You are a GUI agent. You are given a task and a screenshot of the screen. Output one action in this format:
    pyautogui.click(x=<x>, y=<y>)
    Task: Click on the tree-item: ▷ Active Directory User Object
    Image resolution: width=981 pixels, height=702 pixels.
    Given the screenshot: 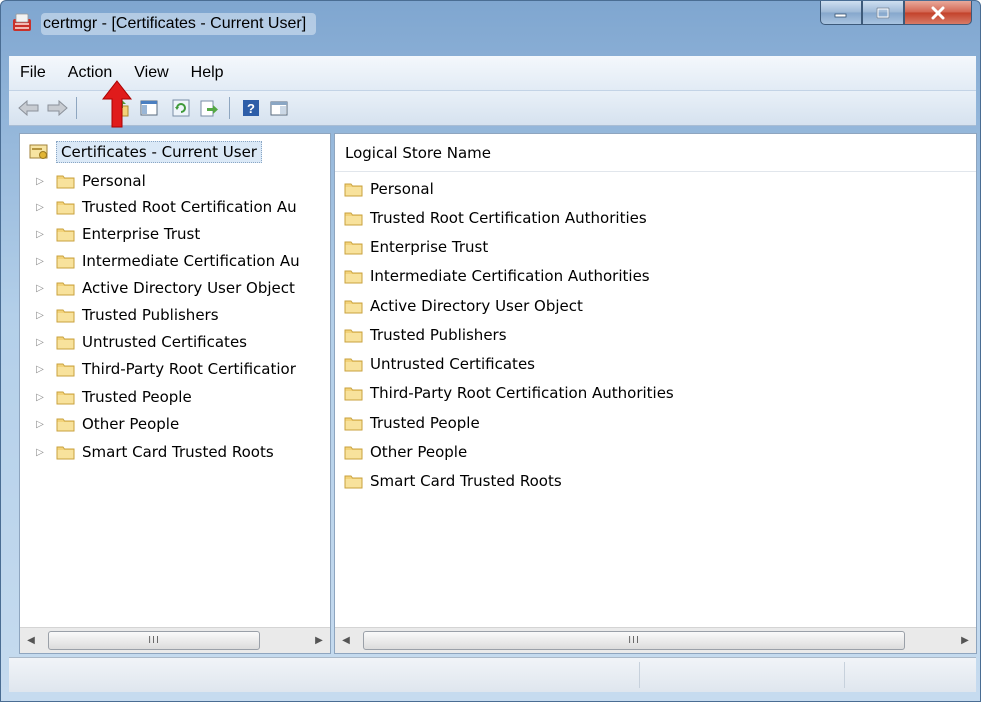 What is the action you would take?
    pyautogui.click(x=164, y=288)
    